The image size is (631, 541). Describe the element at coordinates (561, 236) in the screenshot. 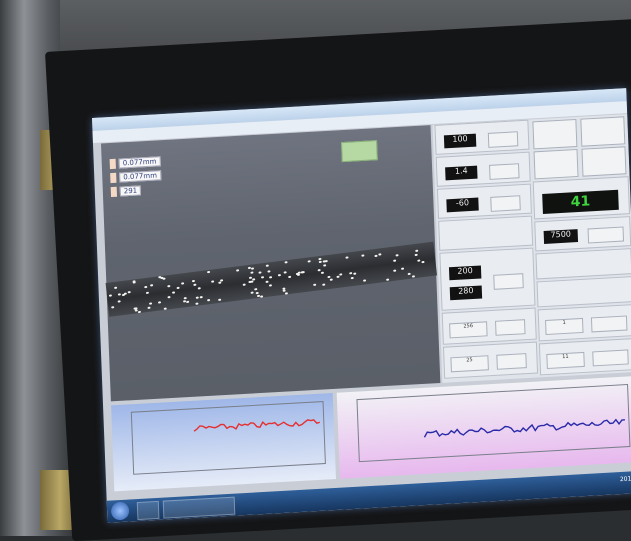

I see `value-display: 7500` at that location.